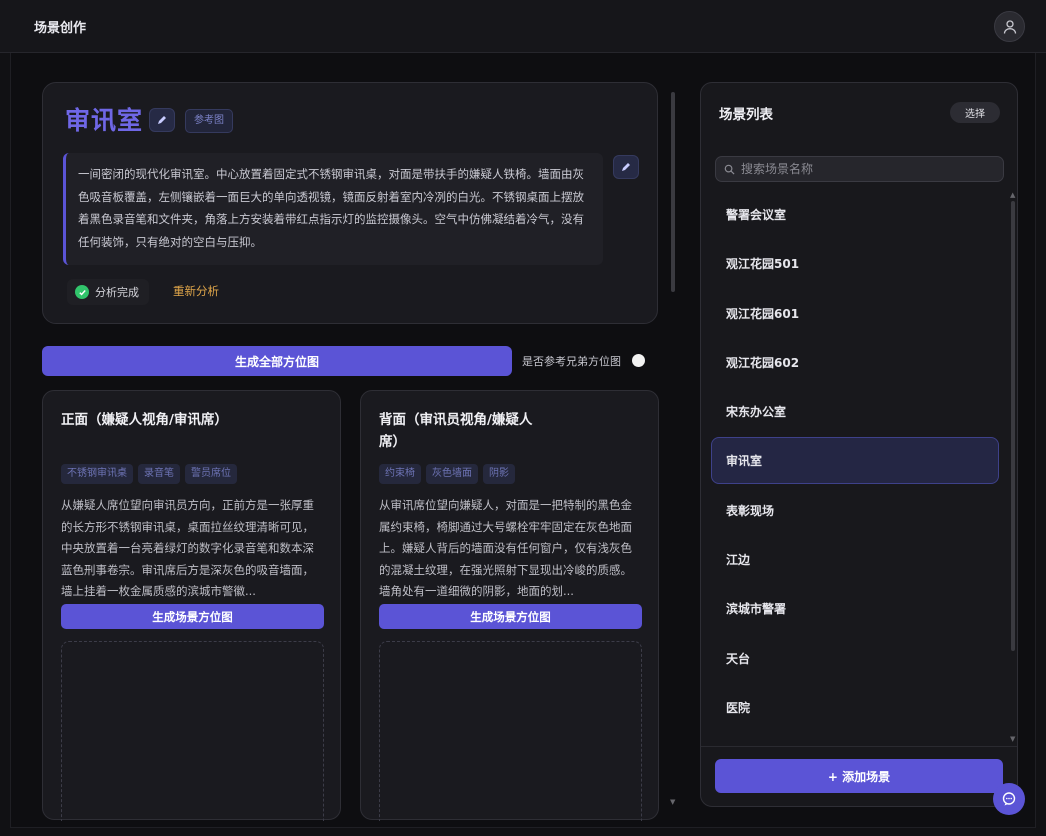 This screenshot has width=1046, height=836. I want to click on view-tag: 灰色墙面, so click(452, 474).